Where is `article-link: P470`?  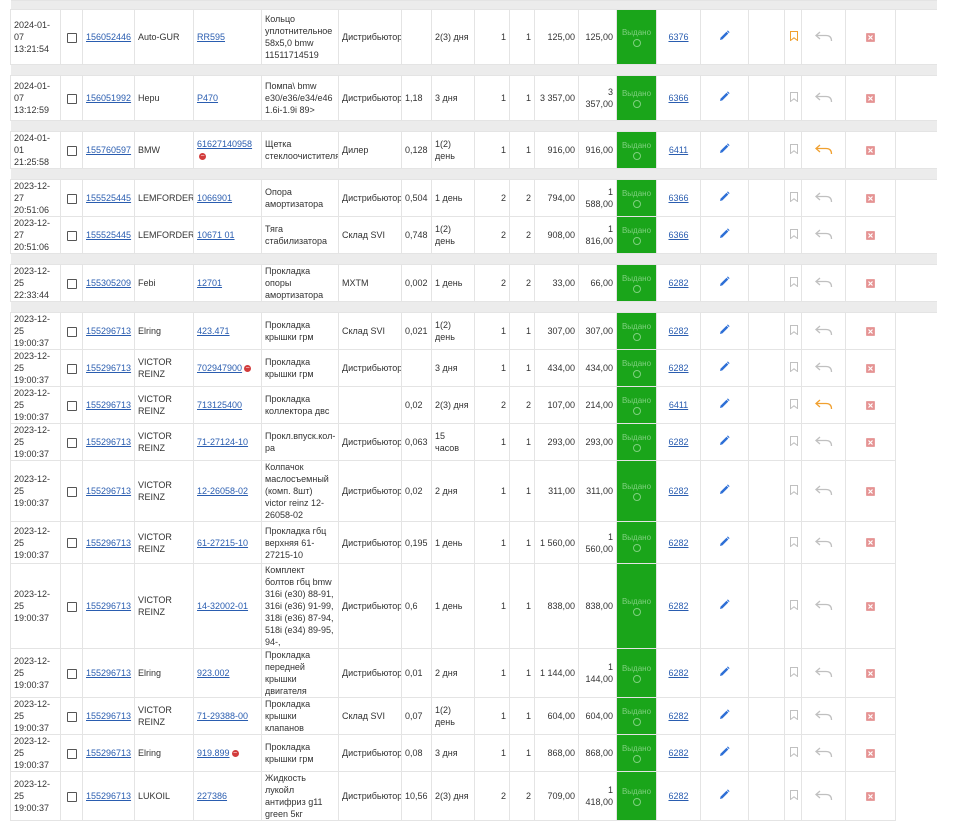 article-link: P470 is located at coordinates (207, 98).